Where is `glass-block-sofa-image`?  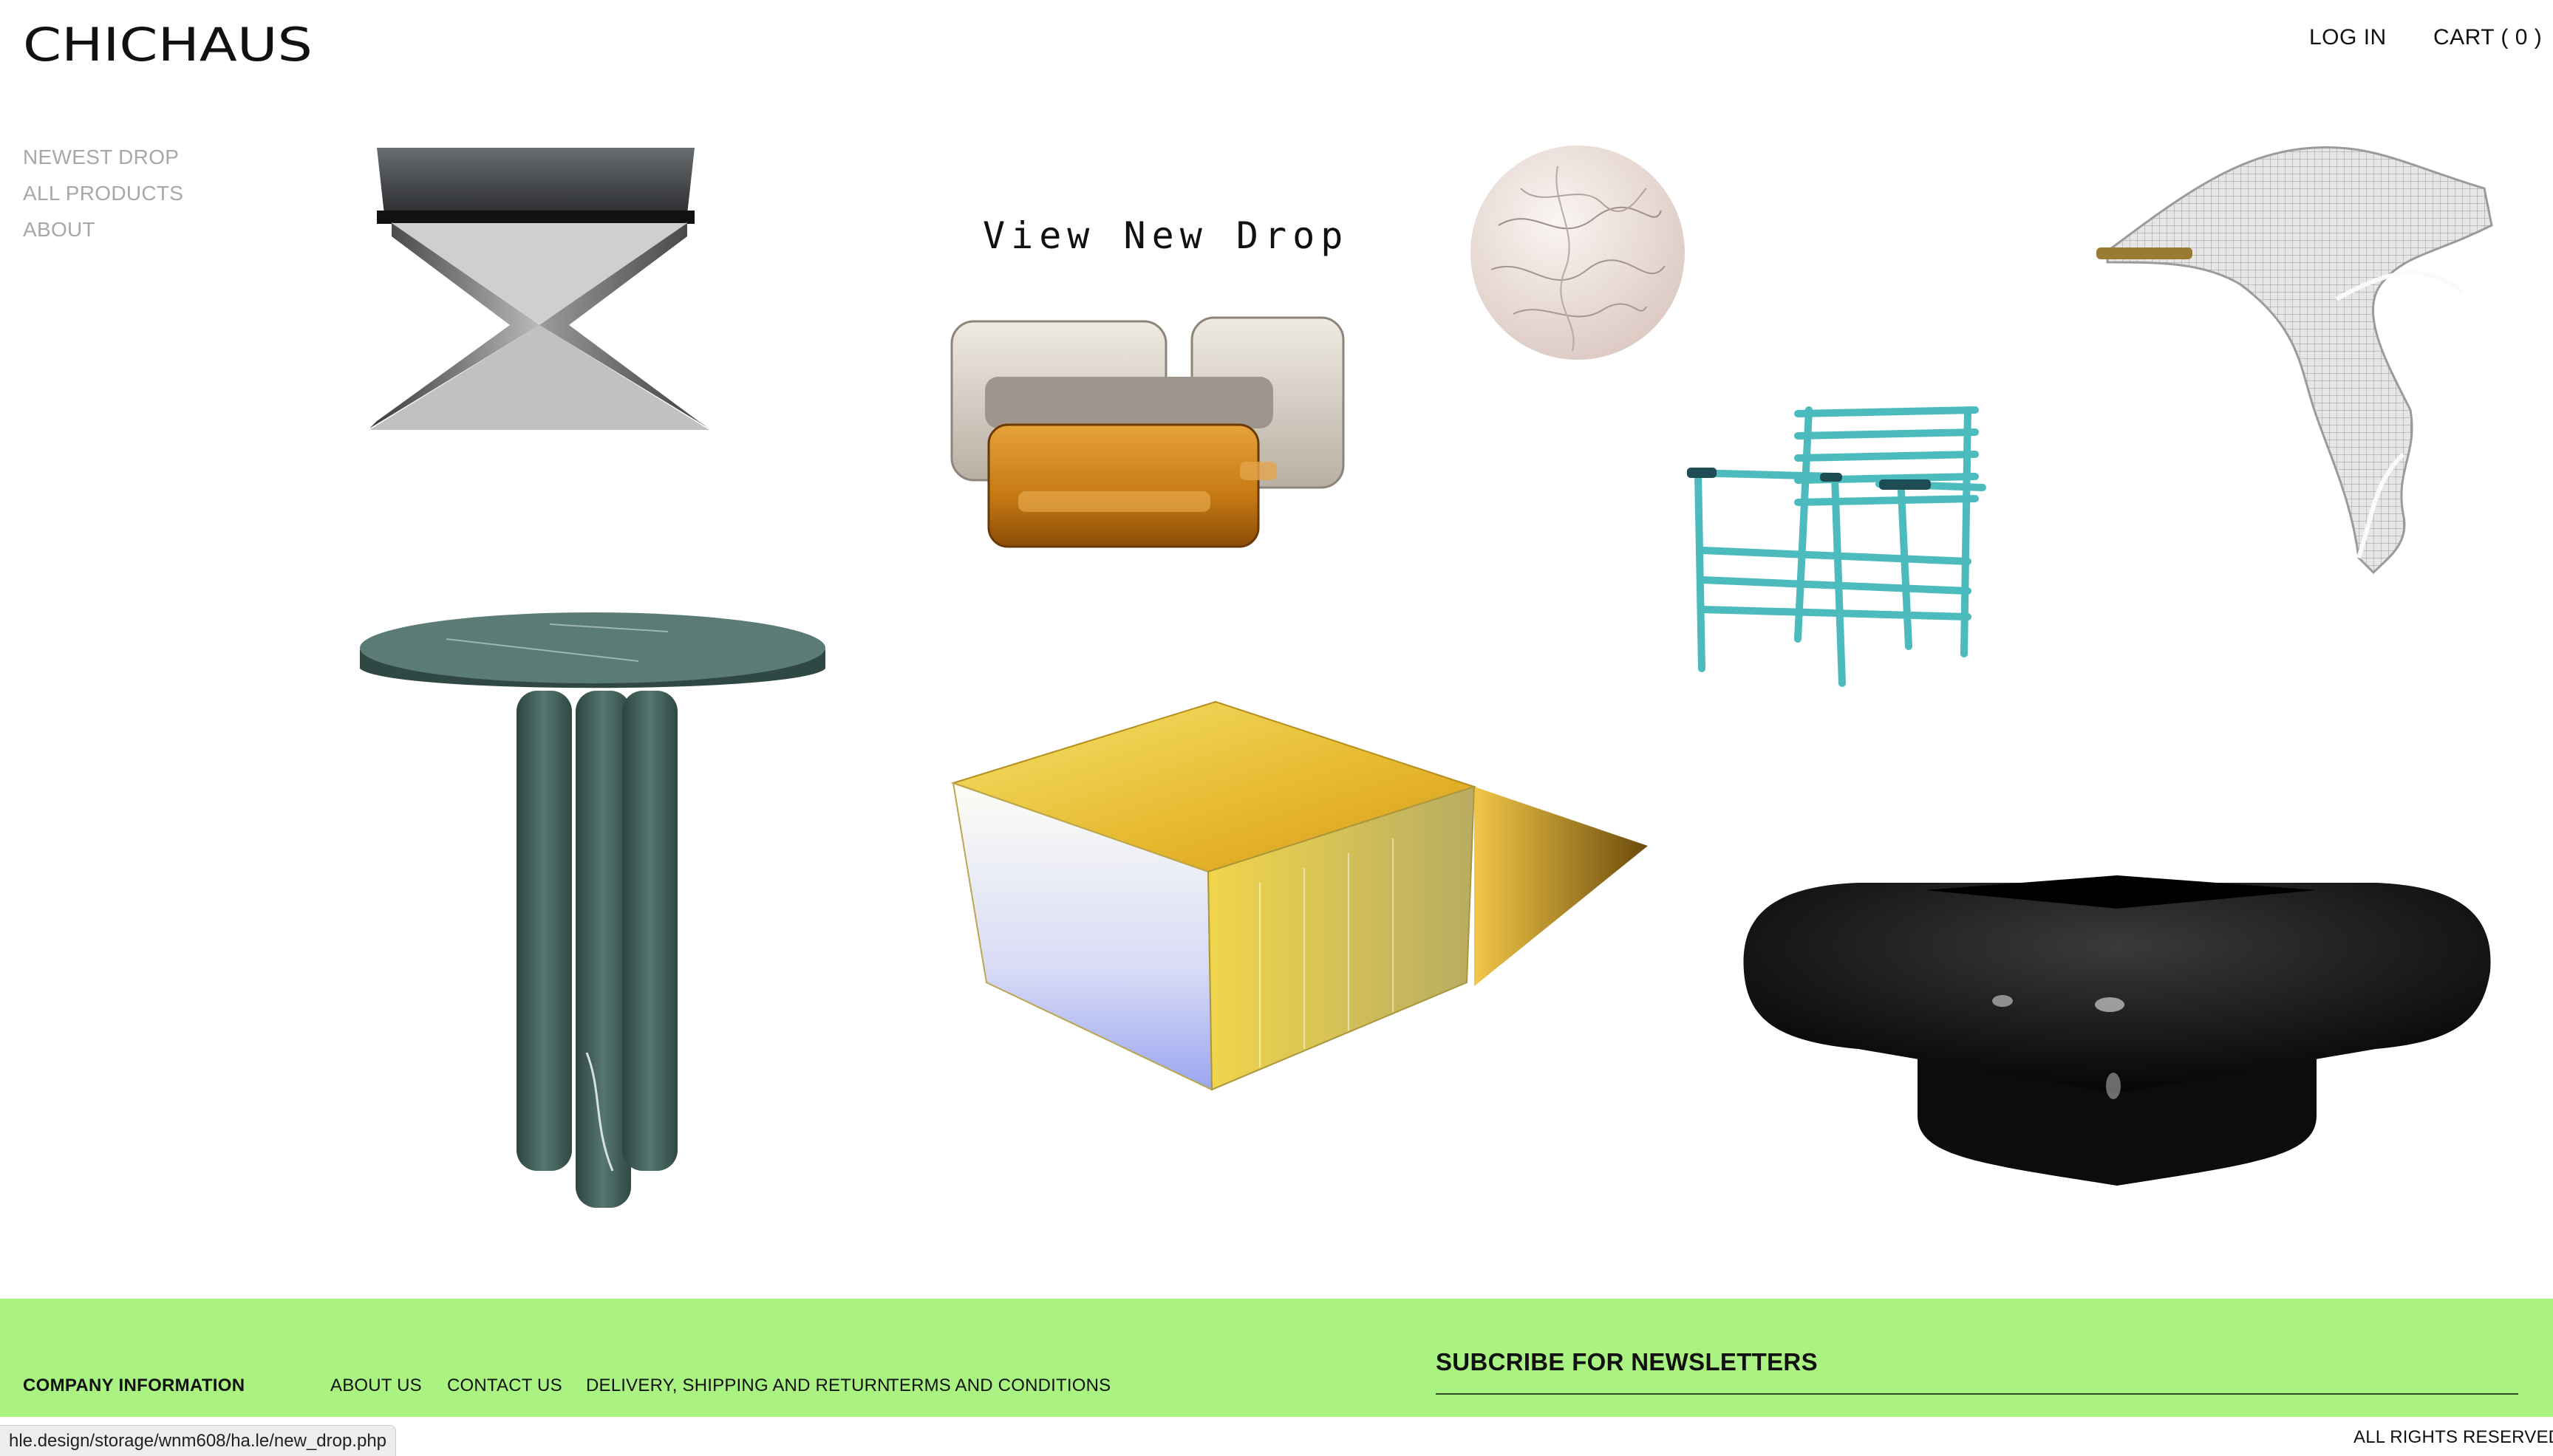 glass-block-sofa-image is located at coordinates (1147, 432).